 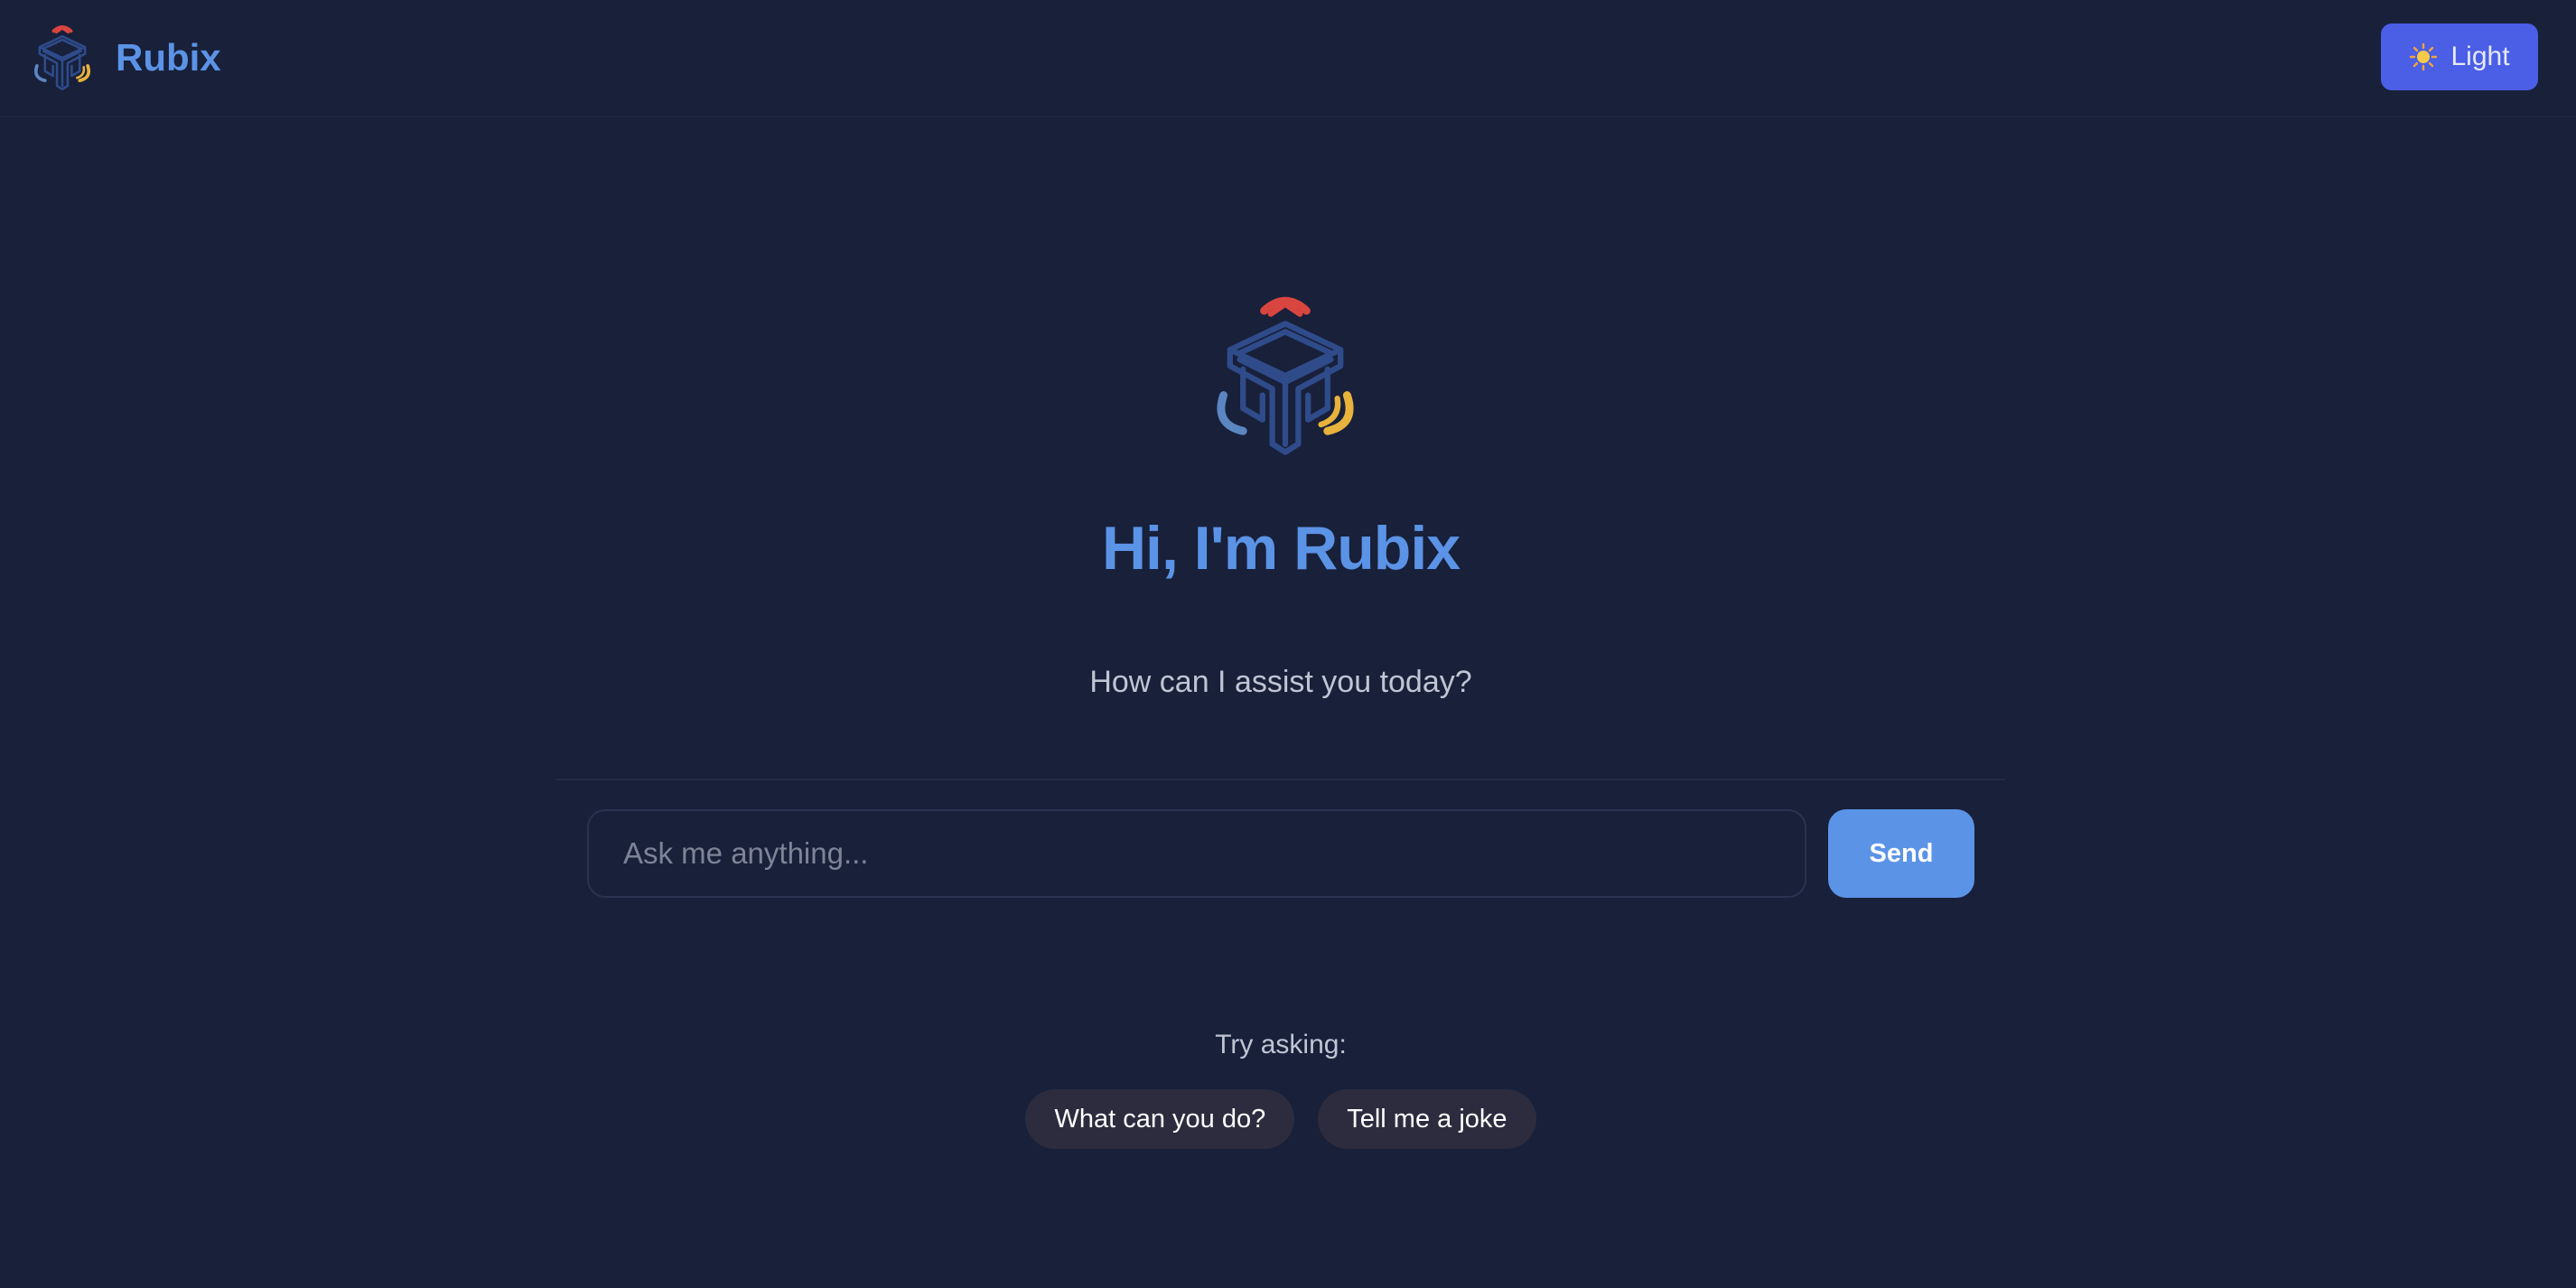 What do you see at coordinates (2480, 56) in the screenshot?
I see `theme-toggle-label: Light` at bounding box center [2480, 56].